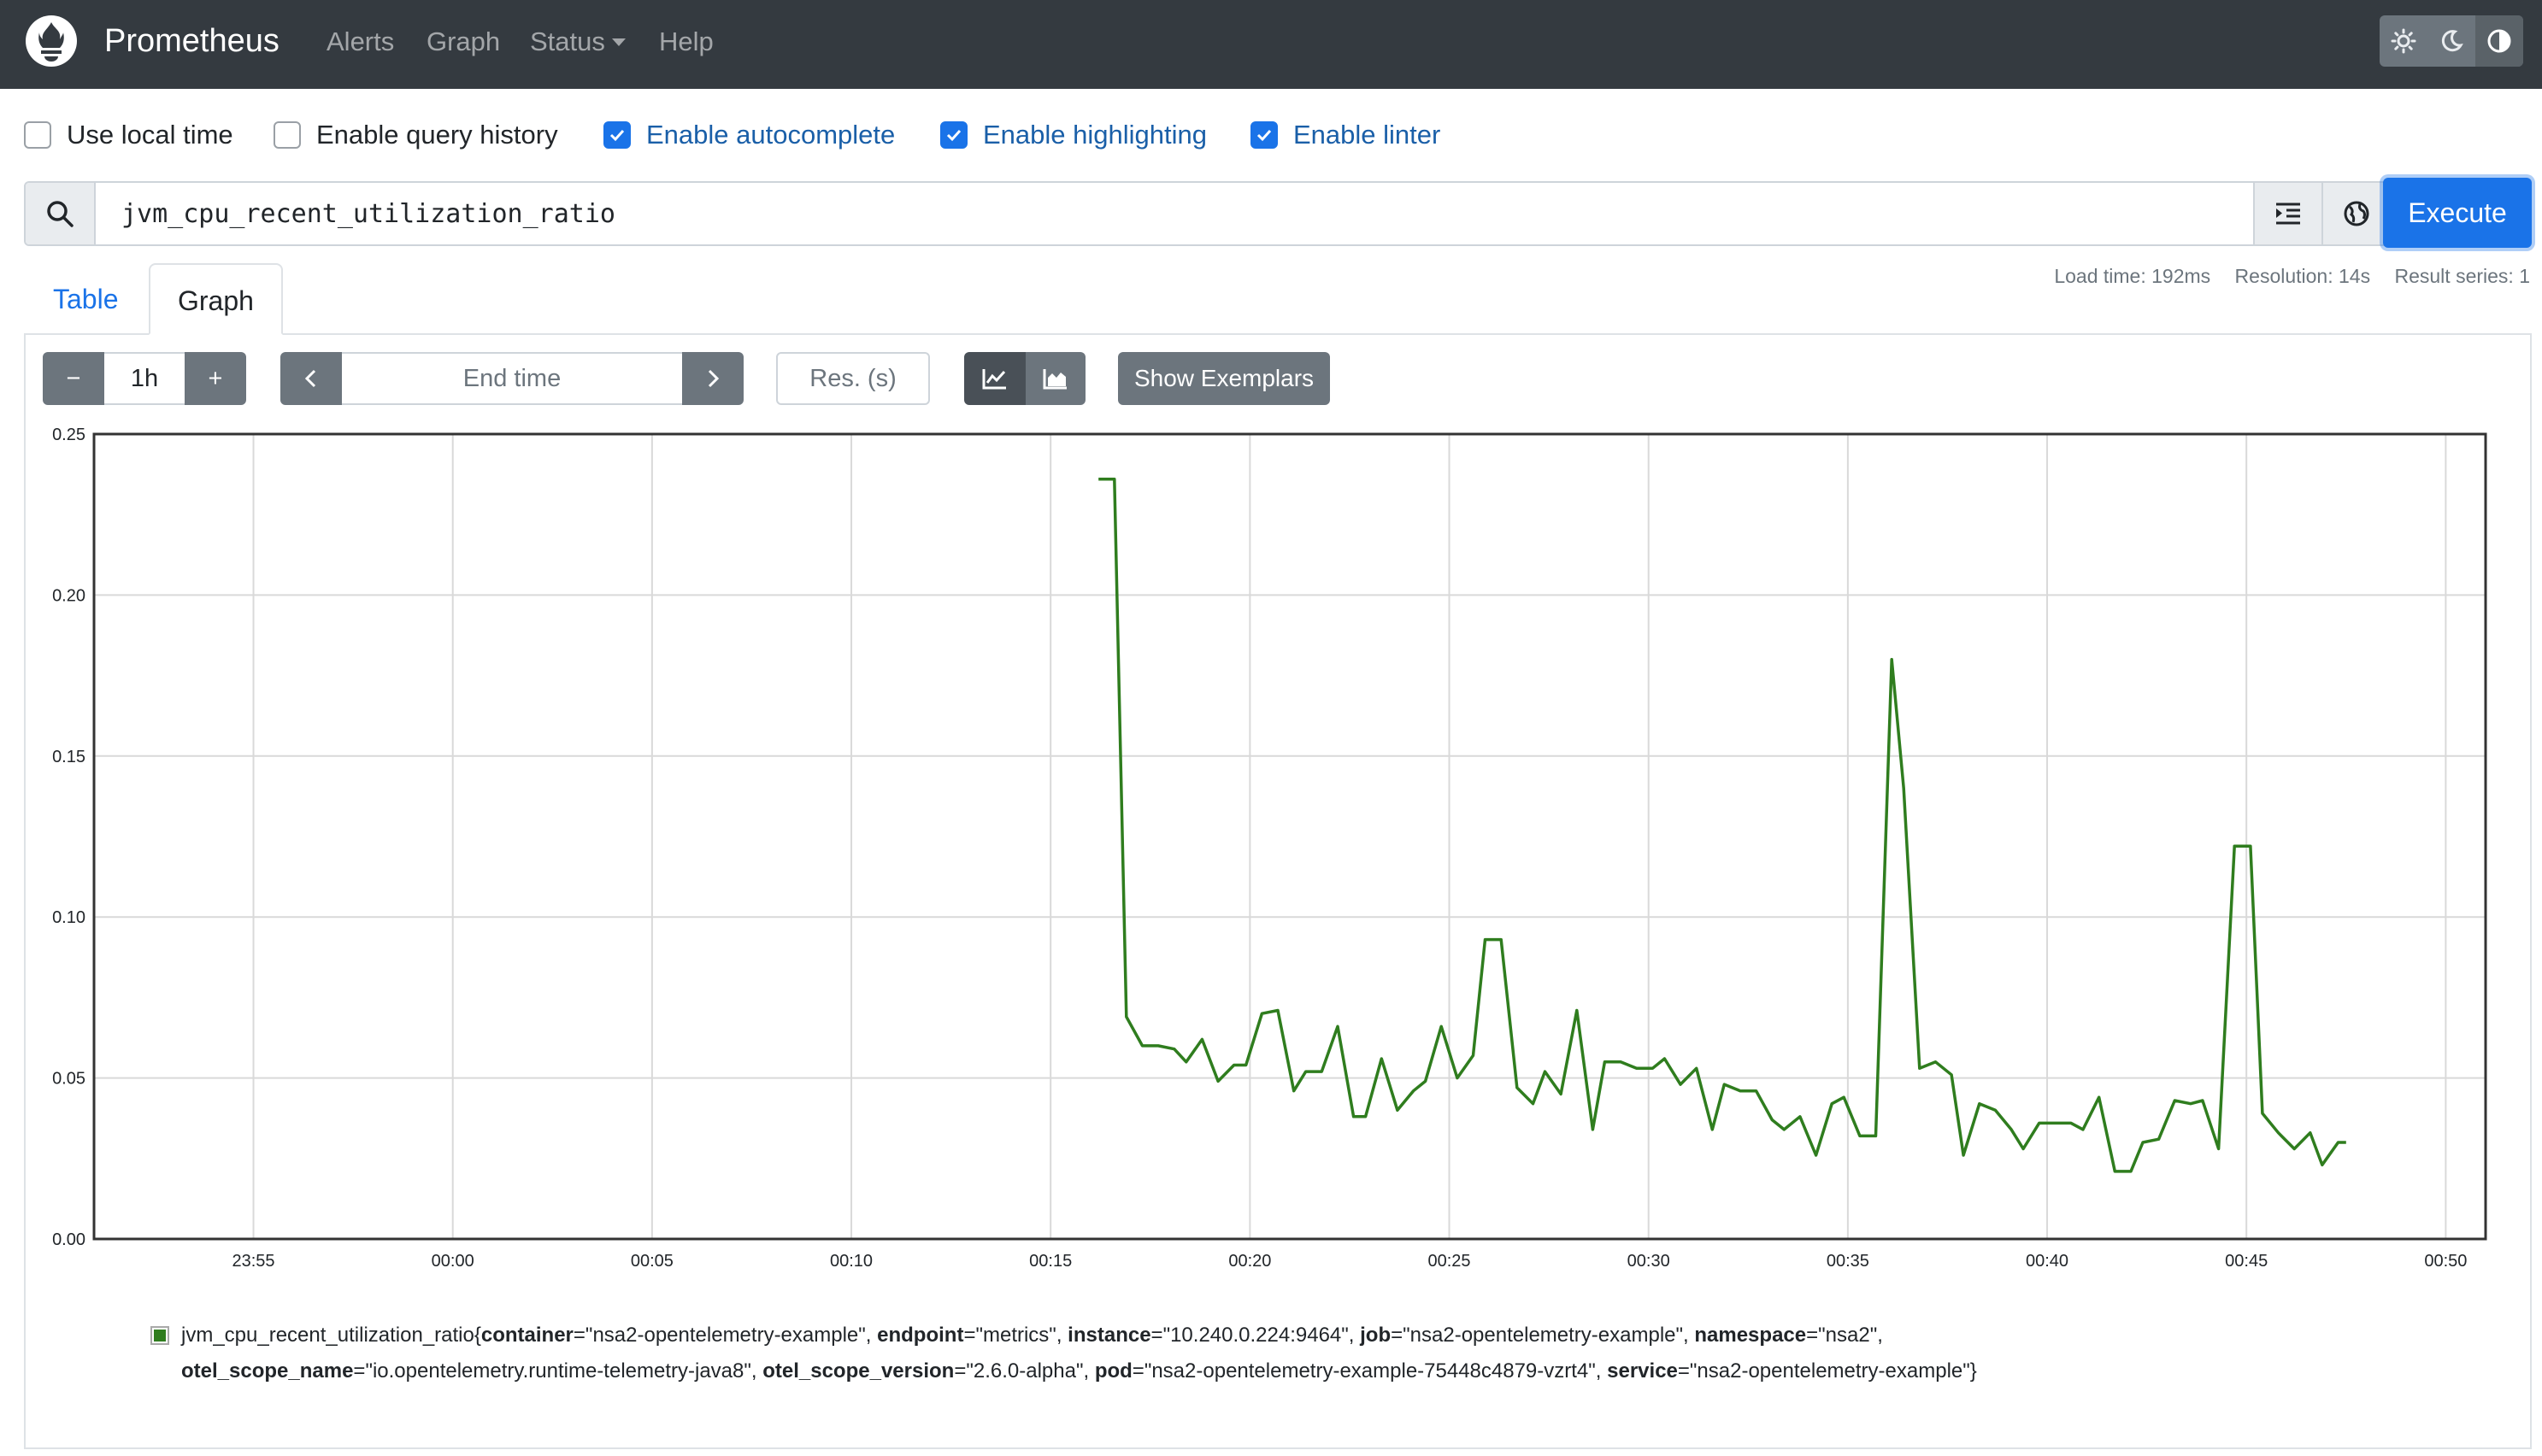 The height and width of the screenshot is (1456, 2542). Describe the element at coordinates (51, 41) in the screenshot. I see `prometheus-logo-icon` at that location.